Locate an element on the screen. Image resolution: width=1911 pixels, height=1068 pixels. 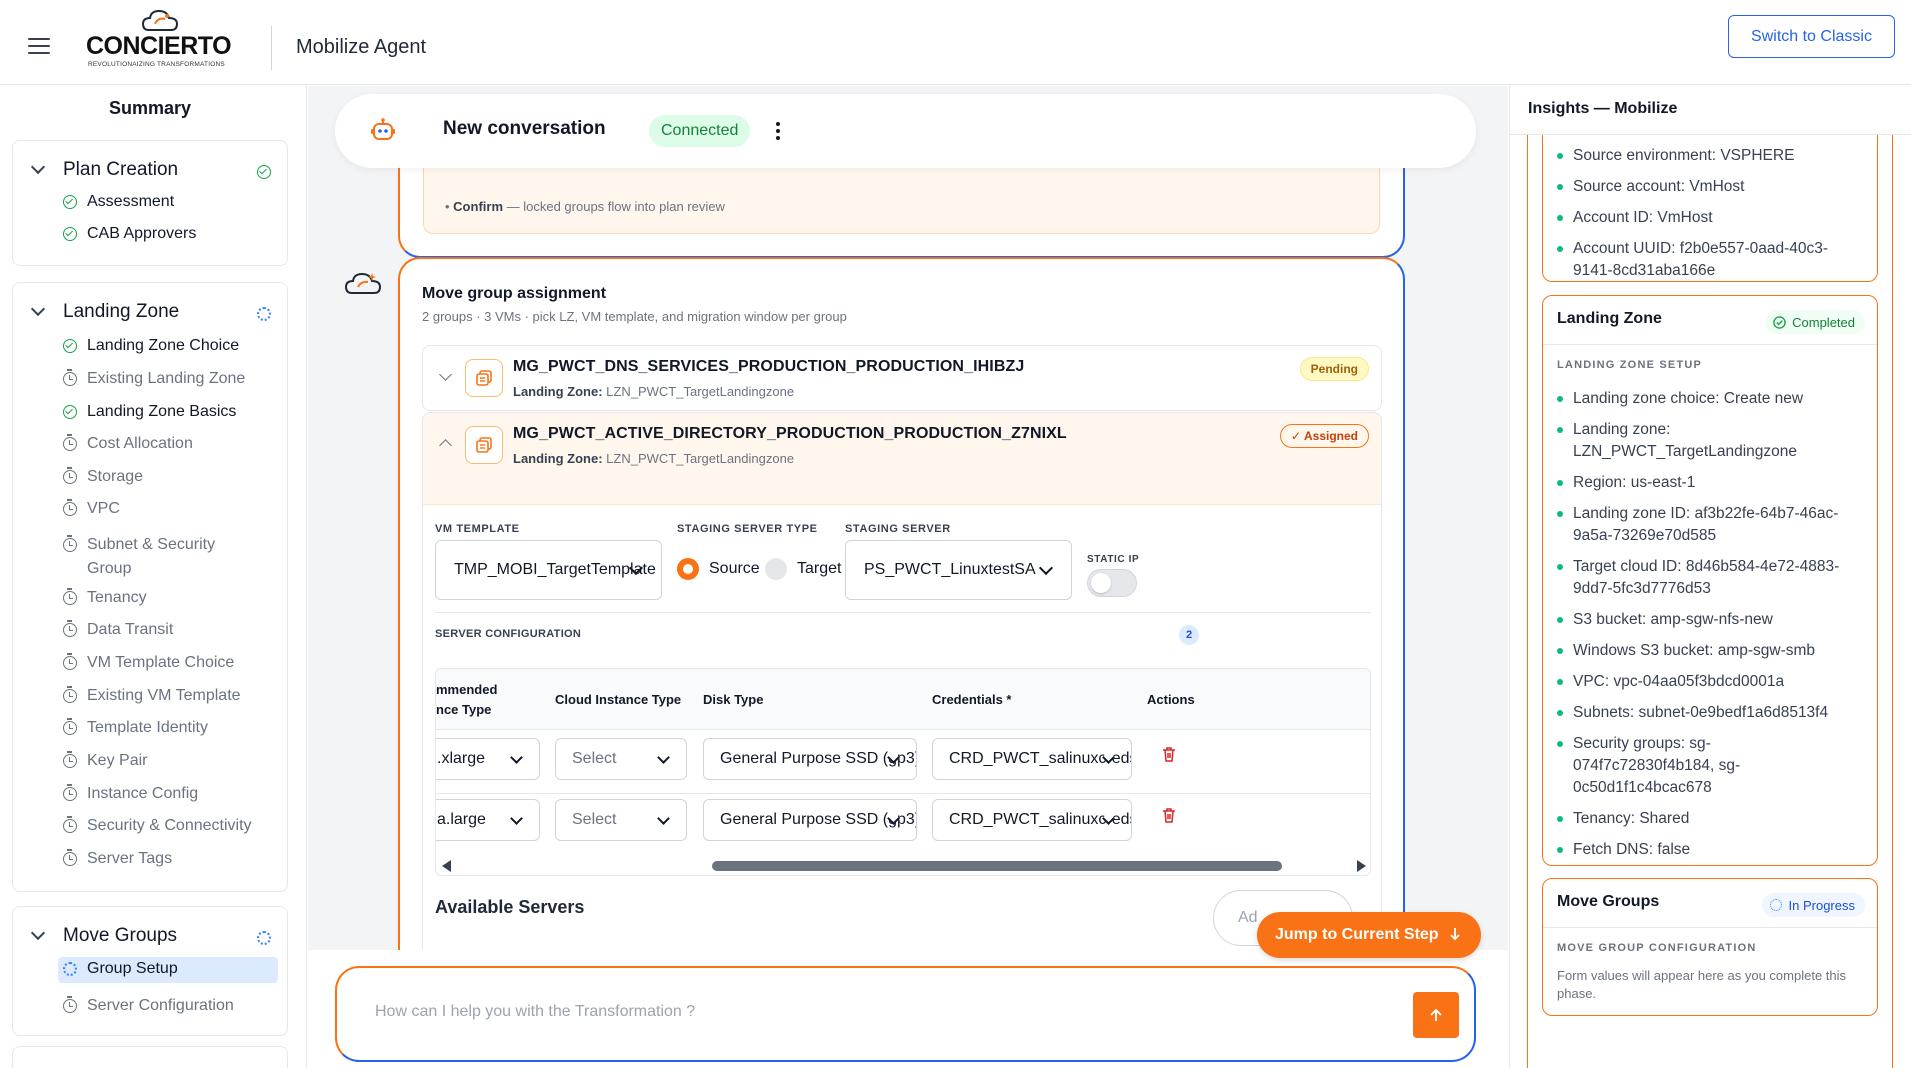
step-security-connectivity: Security & Connectivity is located at coordinates (157, 825).